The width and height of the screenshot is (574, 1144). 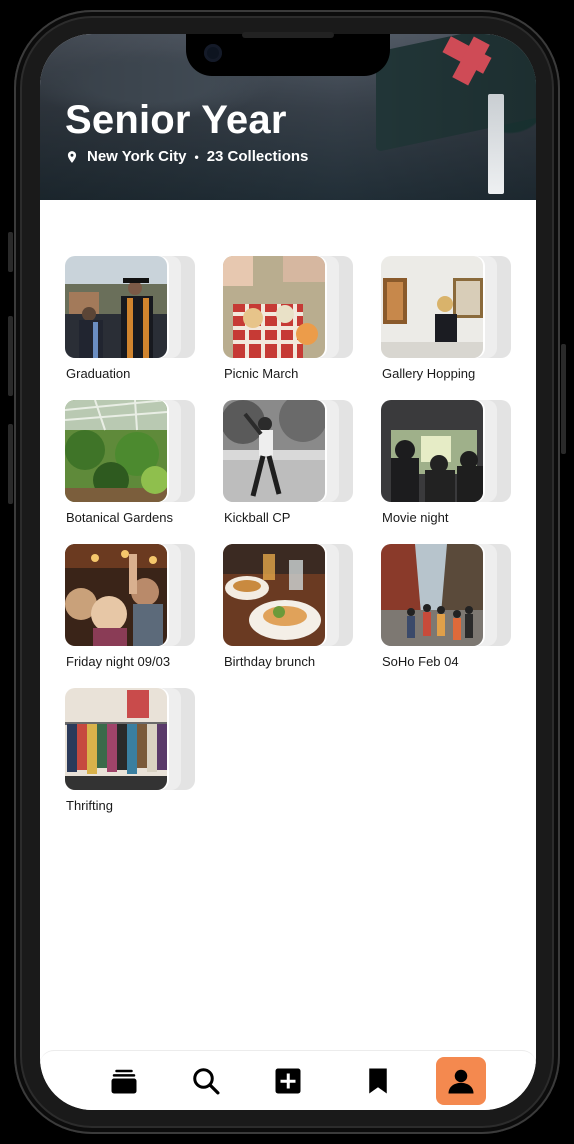 I want to click on collection-card: Thrifting, so click(x=135, y=758).